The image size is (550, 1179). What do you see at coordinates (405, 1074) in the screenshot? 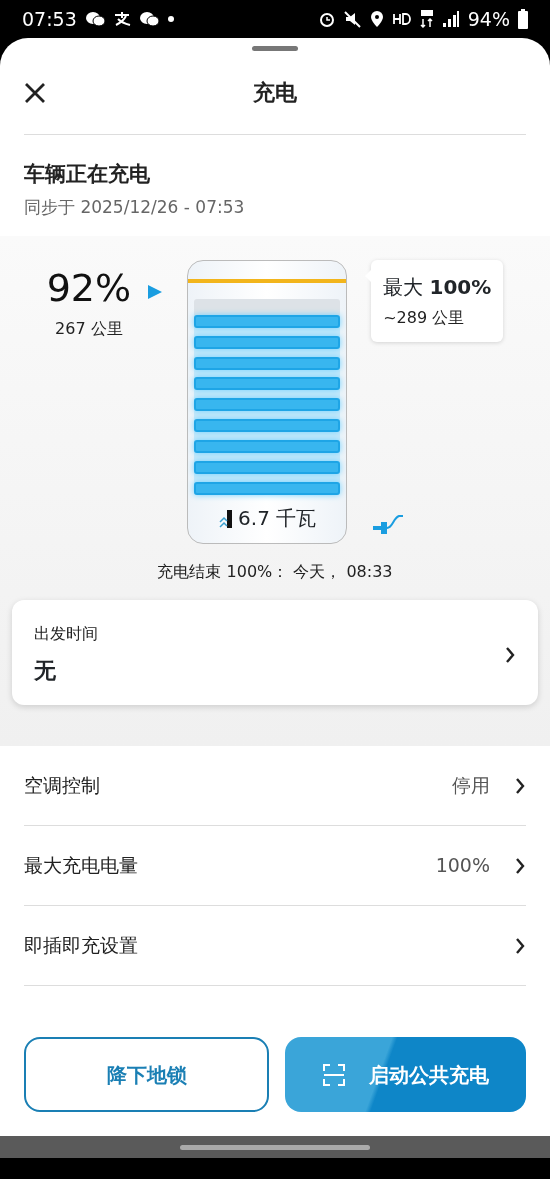
I see `start-charging-button: 启动公共充电` at bounding box center [405, 1074].